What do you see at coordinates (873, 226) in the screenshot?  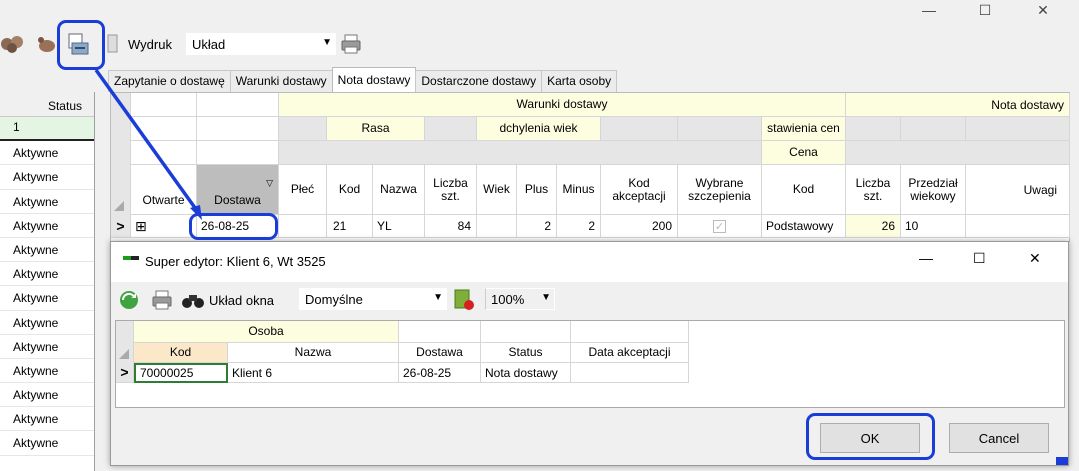 I see `cell-liczba-nota: 26` at bounding box center [873, 226].